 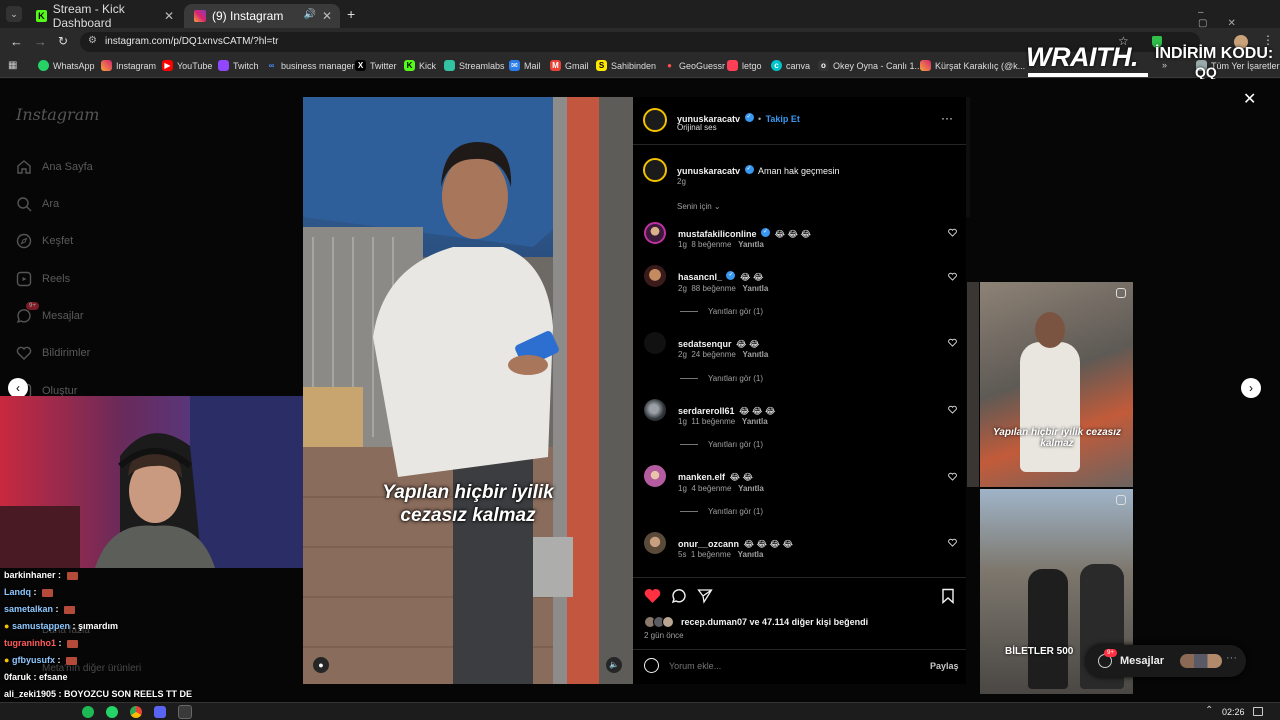 I want to click on caption-username: yunuskaracatv, so click(x=708, y=171).